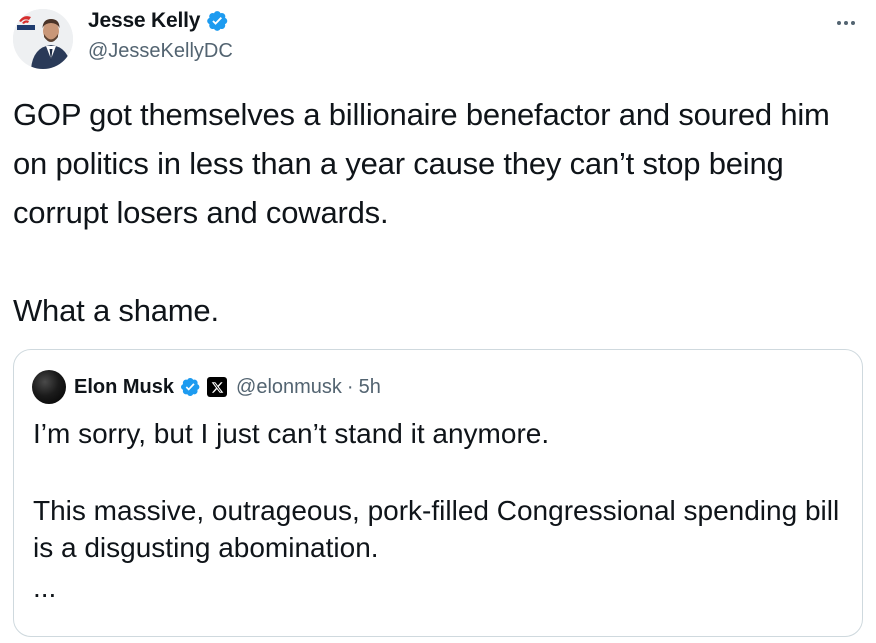  What do you see at coordinates (370, 387) in the screenshot?
I see `quoted-tweet-timestamp: 5h` at bounding box center [370, 387].